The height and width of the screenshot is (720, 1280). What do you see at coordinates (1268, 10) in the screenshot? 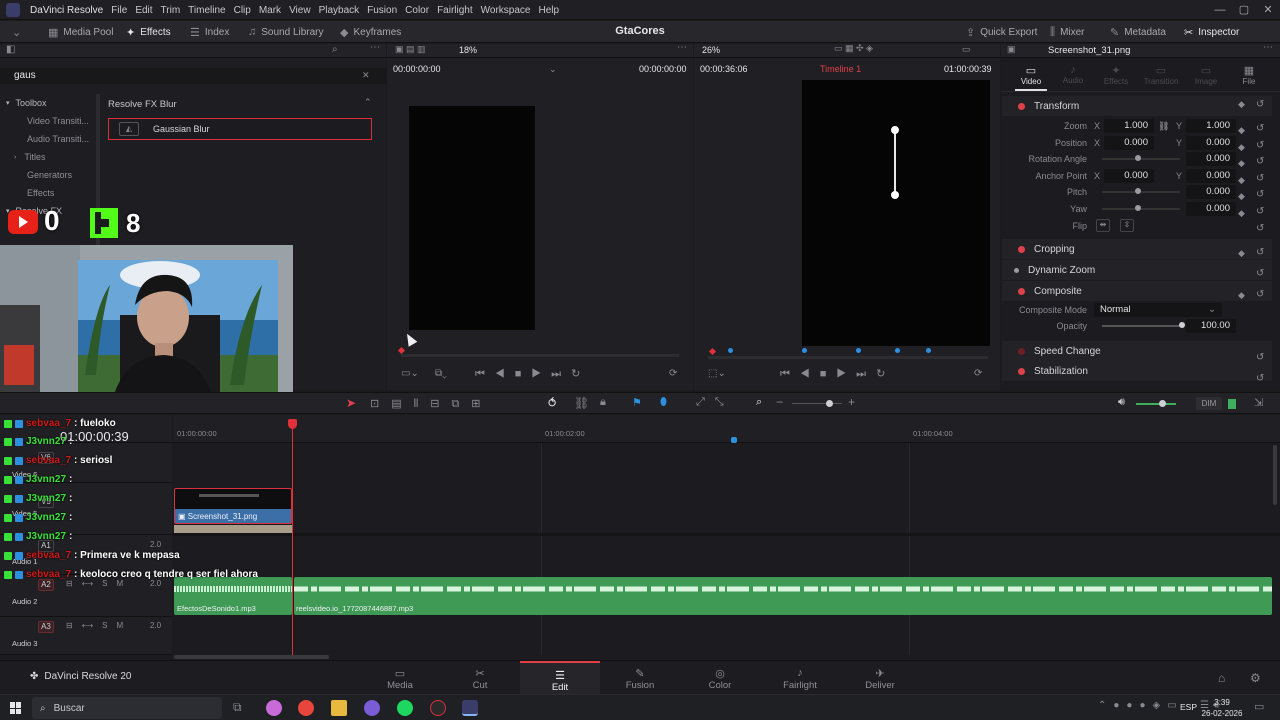
I see `close-icon: ✕` at bounding box center [1268, 10].